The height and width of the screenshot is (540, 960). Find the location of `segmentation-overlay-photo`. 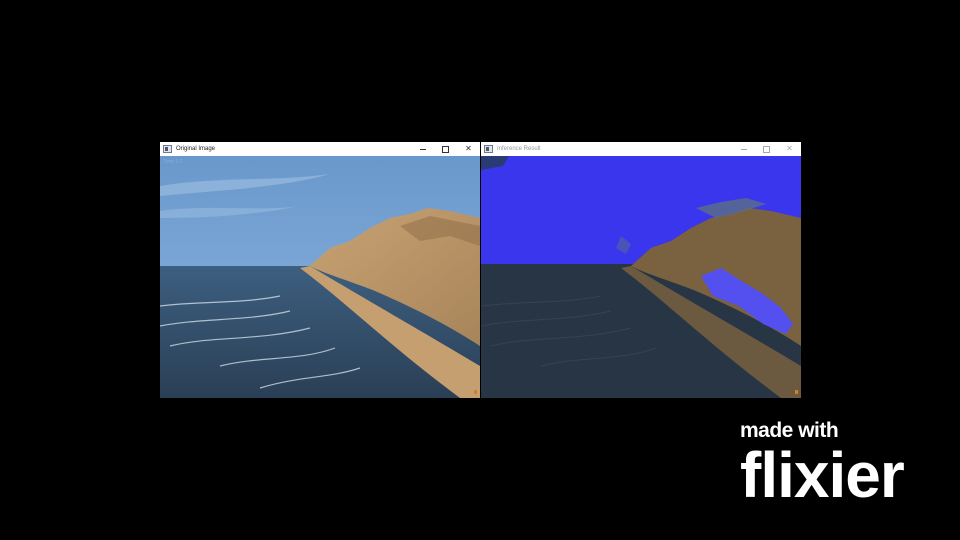

segmentation-overlay-photo is located at coordinates (641, 277).